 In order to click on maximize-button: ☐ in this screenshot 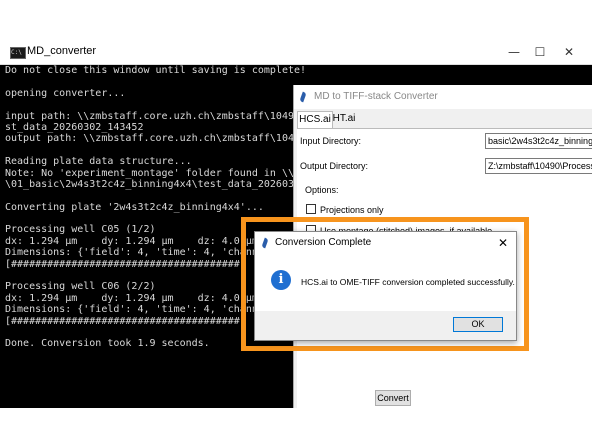, I will do `click(540, 52)`.